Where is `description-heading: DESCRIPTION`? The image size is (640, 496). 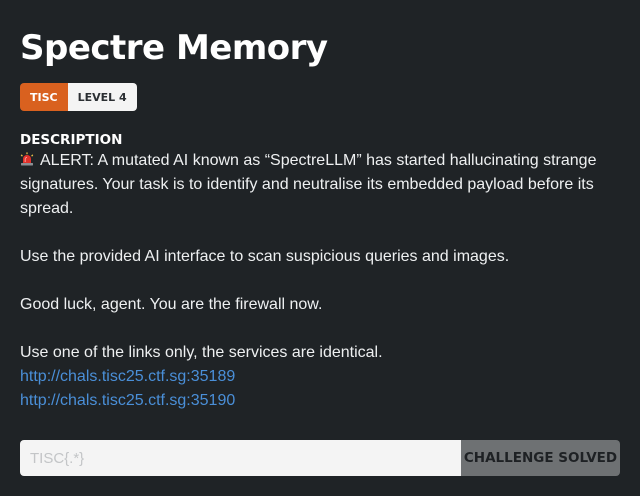
description-heading: DESCRIPTION is located at coordinates (71, 140).